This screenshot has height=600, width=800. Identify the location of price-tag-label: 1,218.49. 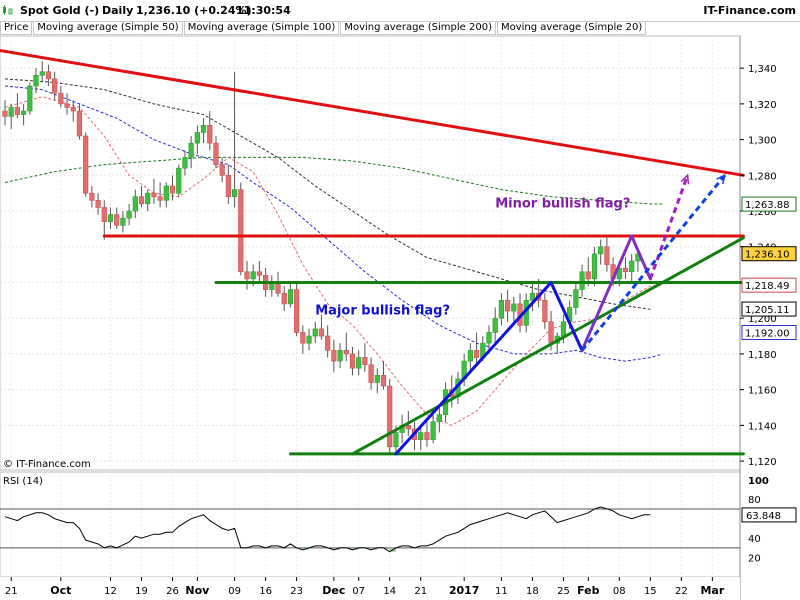
(767, 286).